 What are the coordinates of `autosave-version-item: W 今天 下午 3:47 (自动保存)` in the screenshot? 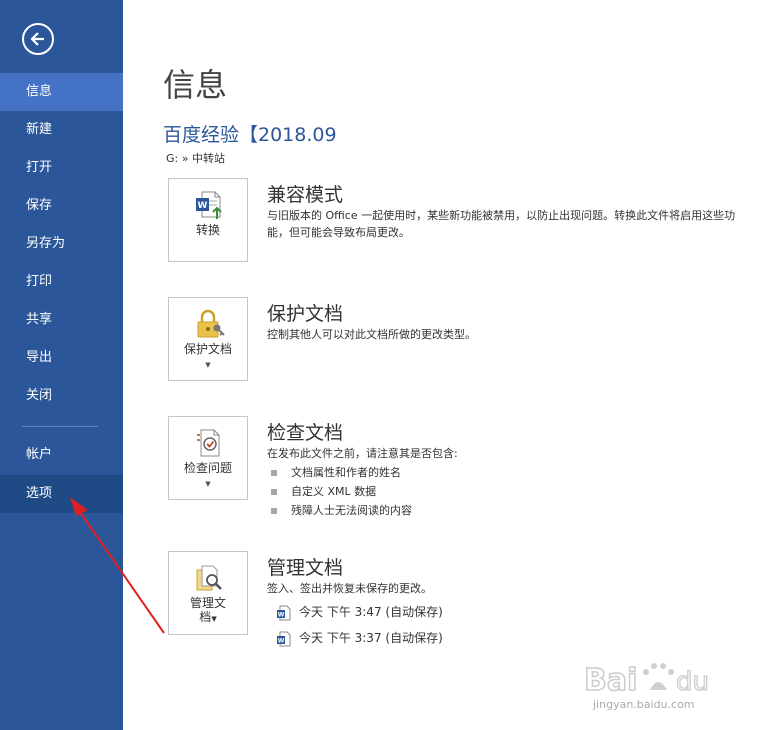 It's located at (360, 612).